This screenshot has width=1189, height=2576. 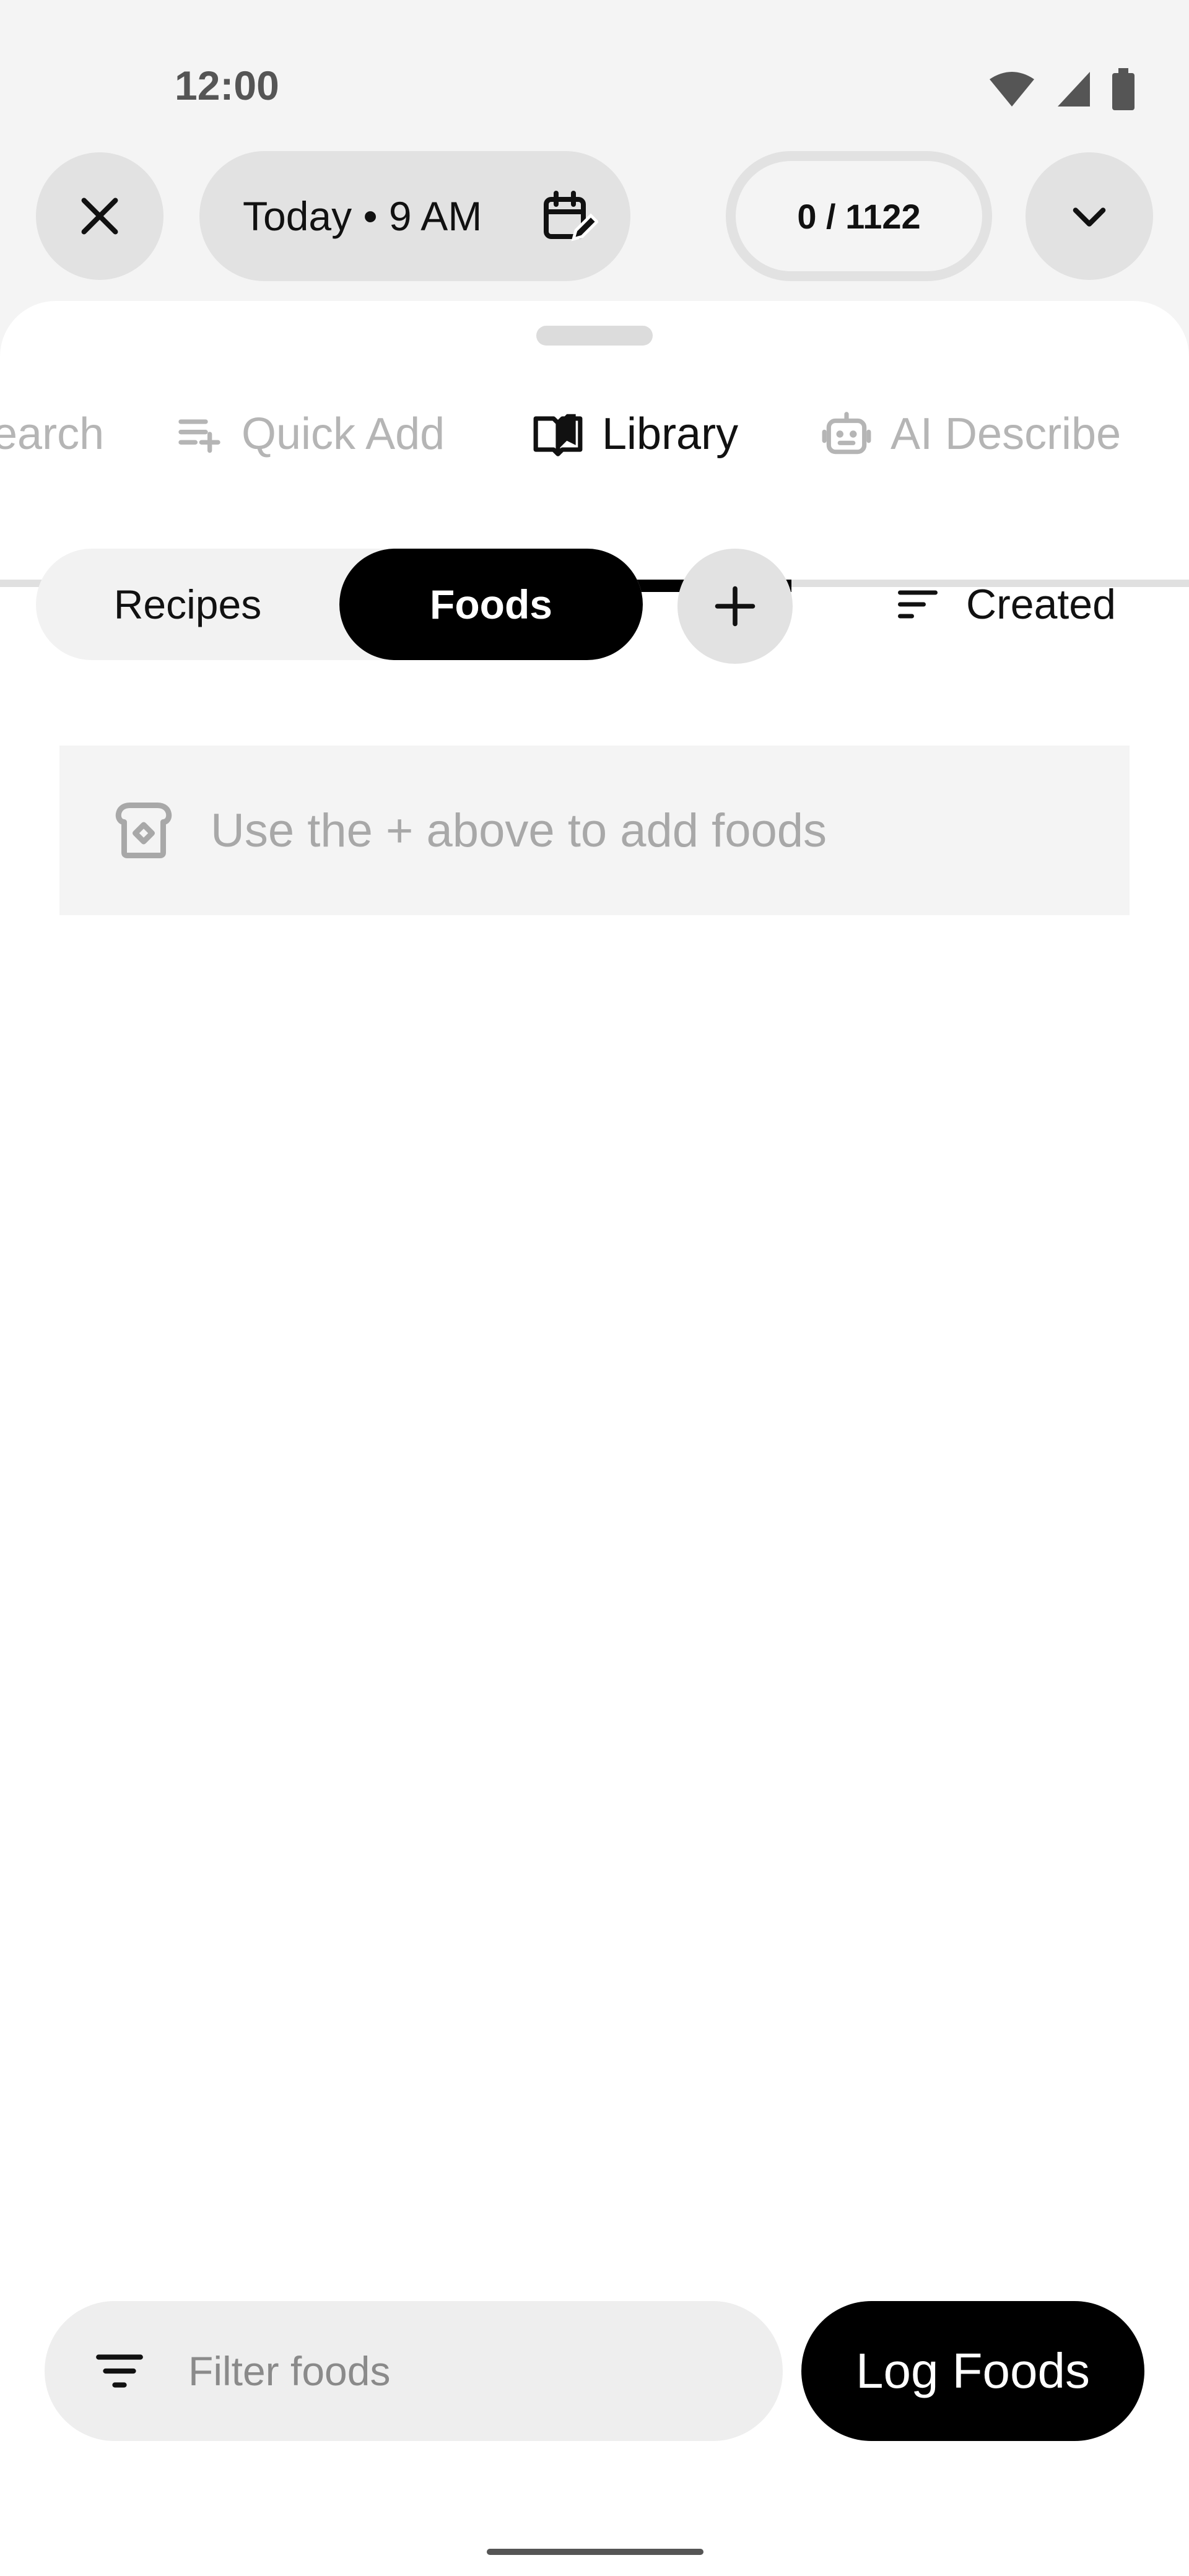 I want to click on tab-ai-describe-label: AI Describe, so click(x=1006, y=434).